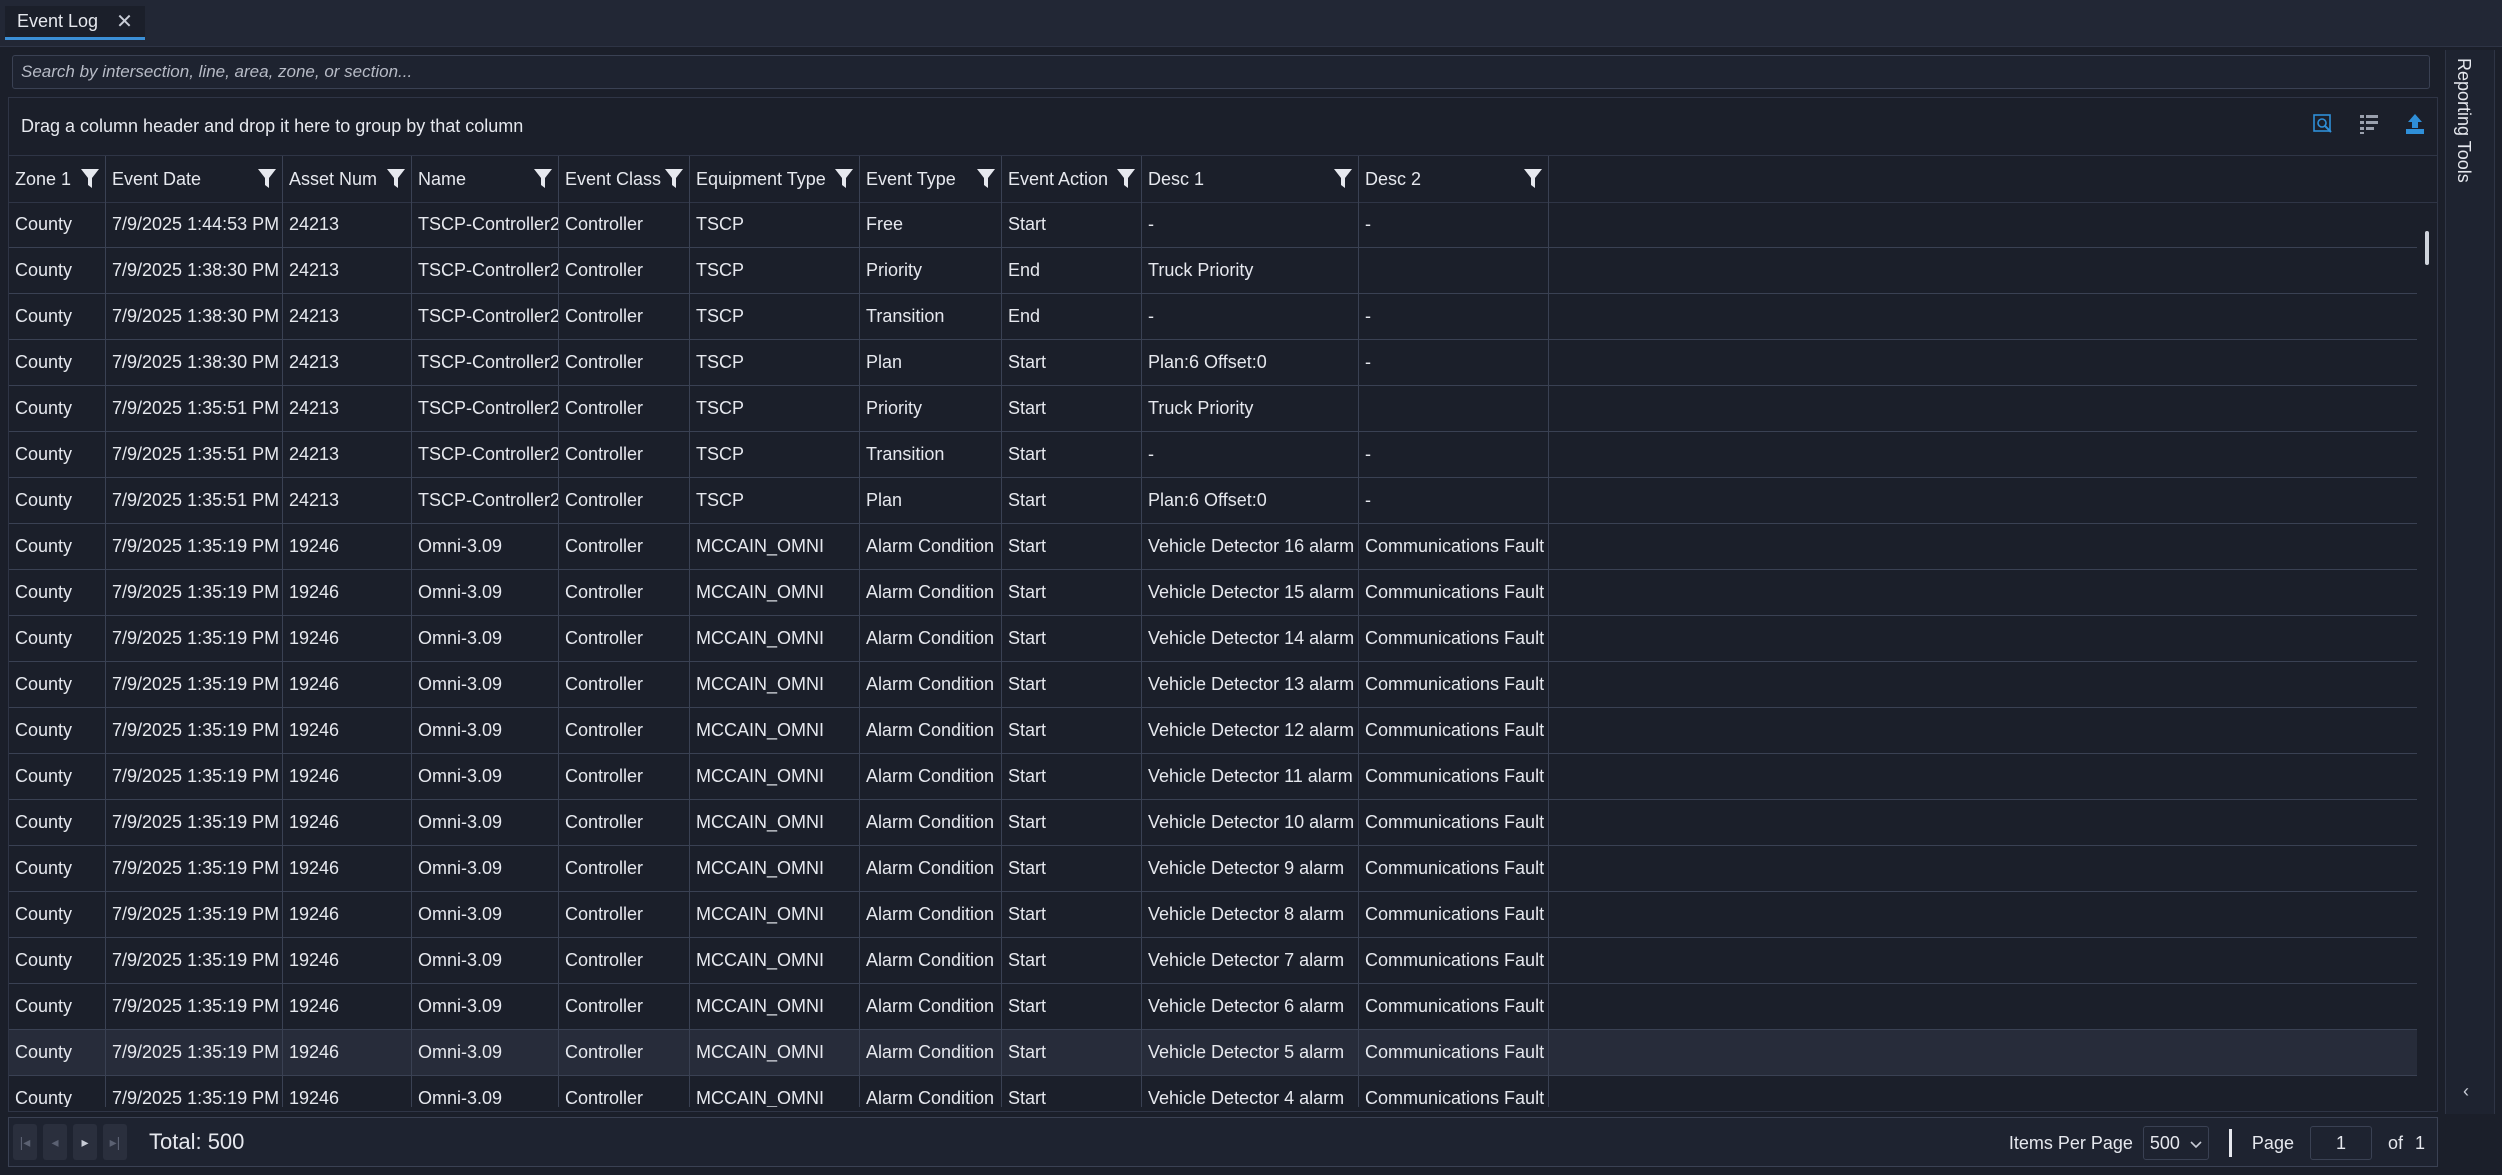 The width and height of the screenshot is (2502, 1175). Describe the element at coordinates (1058, 178) in the screenshot. I see `column-header-label: Event Action` at that location.